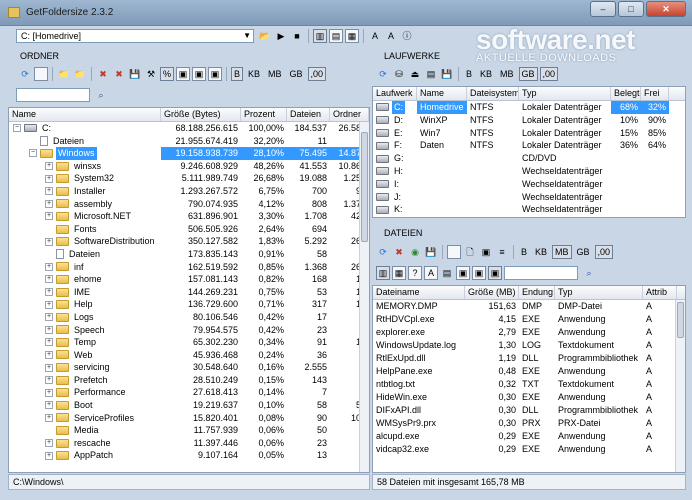 Image resolution: width=692 pixels, height=500 pixels. I want to click on table-row: D: WinXP NTFS Lokaler Datenträger 10% 90%, so click(529, 120).